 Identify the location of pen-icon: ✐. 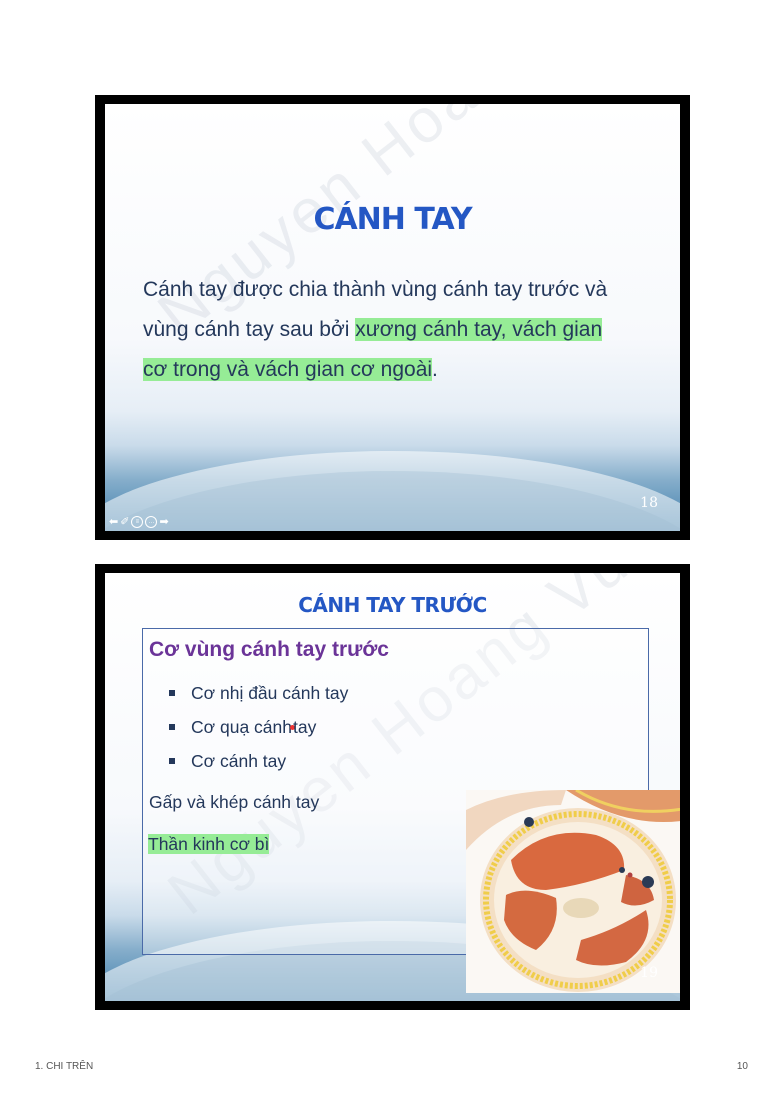
(124, 522).